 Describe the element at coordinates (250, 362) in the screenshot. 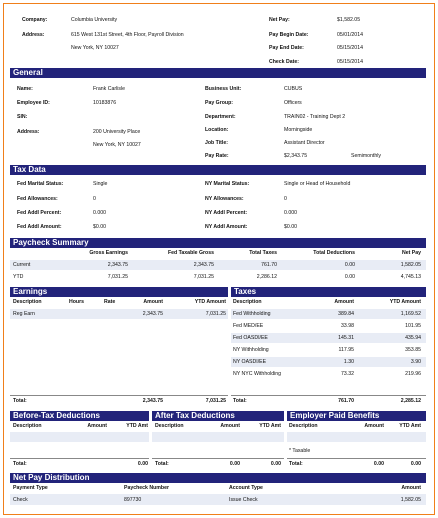

I see `taxes-row-description: NY OASDI/EE` at that location.